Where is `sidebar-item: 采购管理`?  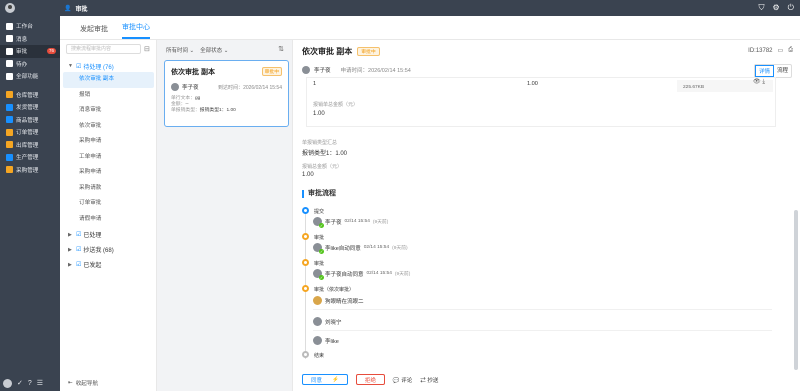 sidebar-item: 采购管理 is located at coordinates (30, 170).